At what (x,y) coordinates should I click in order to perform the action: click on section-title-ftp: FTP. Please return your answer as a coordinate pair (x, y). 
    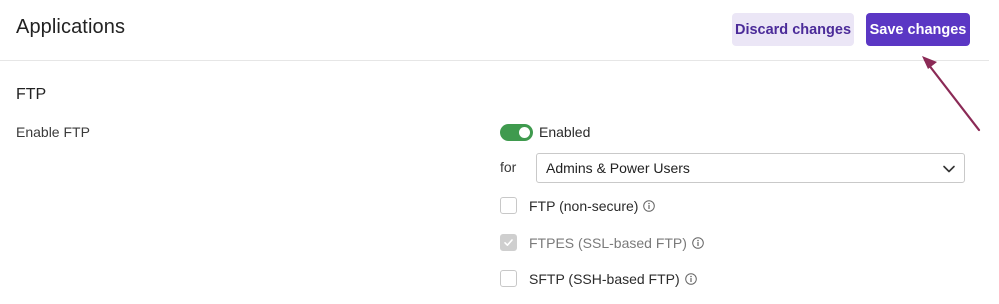
    Looking at the image, I should click on (31, 94).